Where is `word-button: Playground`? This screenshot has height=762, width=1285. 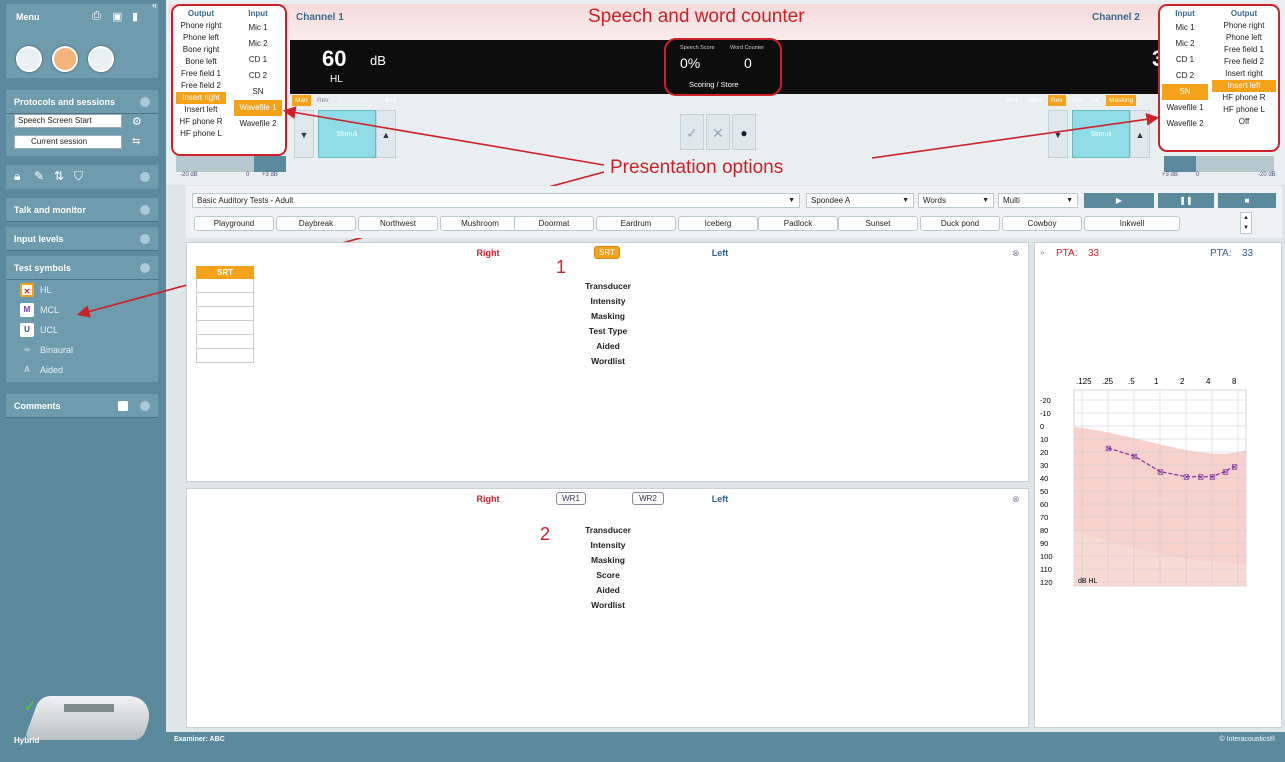 word-button: Playground is located at coordinates (234, 223).